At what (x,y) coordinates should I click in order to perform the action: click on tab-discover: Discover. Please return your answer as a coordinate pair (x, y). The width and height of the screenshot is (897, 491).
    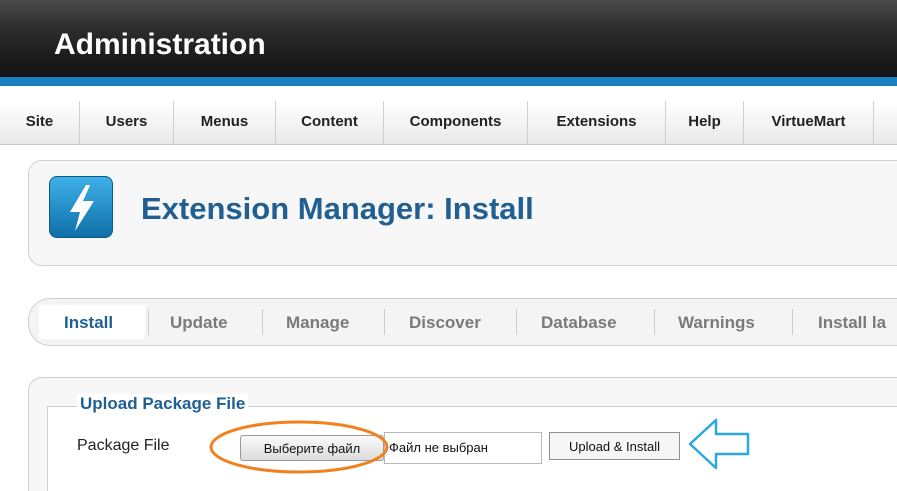
    Looking at the image, I should click on (445, 323).